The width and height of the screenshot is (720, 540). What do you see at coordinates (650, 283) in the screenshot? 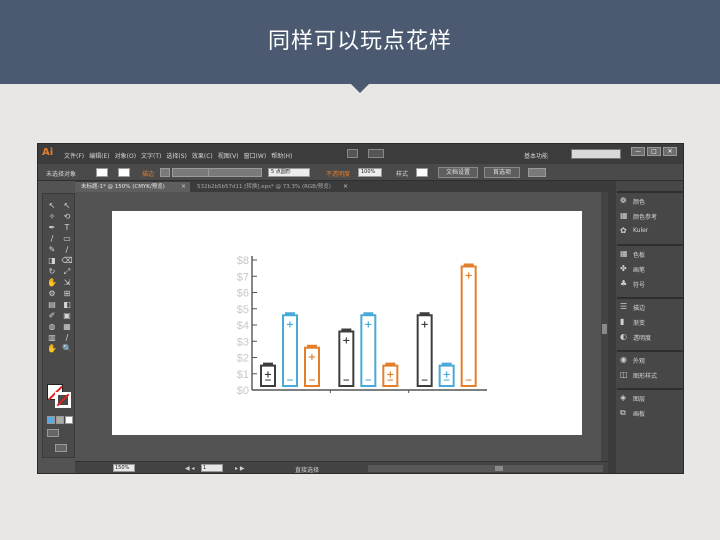
I see `panel-item: ♣ 符号` at bounding box center [650, 283].